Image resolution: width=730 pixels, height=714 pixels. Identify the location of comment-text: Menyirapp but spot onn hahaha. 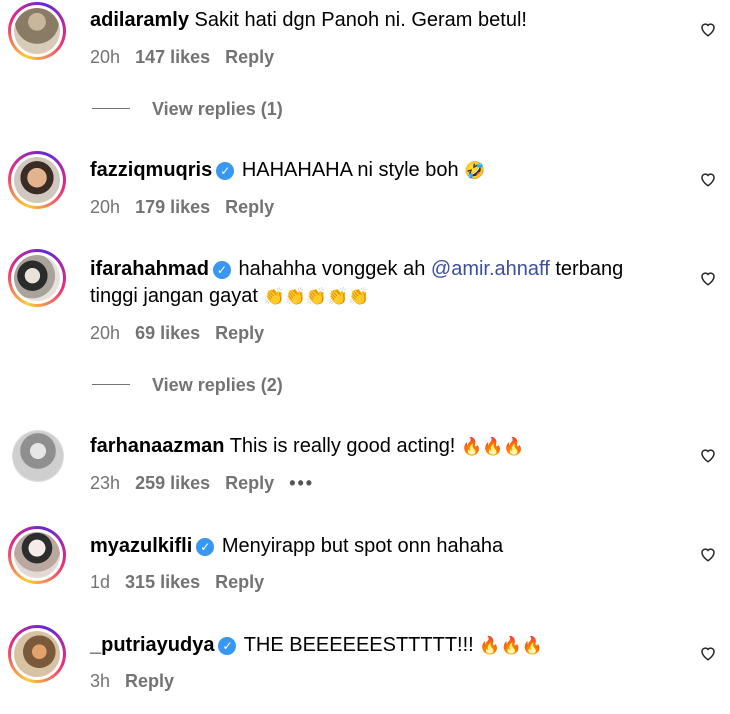
(362, 546).